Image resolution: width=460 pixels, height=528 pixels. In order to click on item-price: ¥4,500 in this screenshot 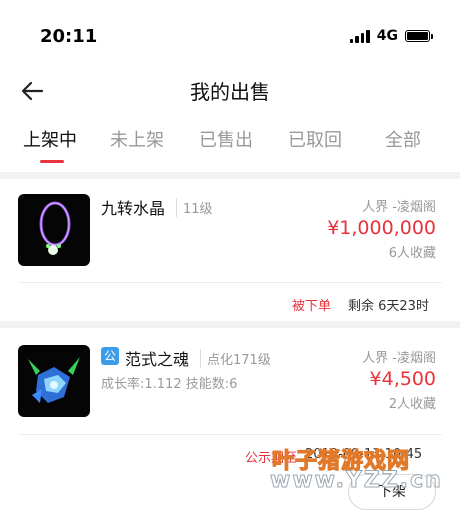, I will do `click(402, 379)`.